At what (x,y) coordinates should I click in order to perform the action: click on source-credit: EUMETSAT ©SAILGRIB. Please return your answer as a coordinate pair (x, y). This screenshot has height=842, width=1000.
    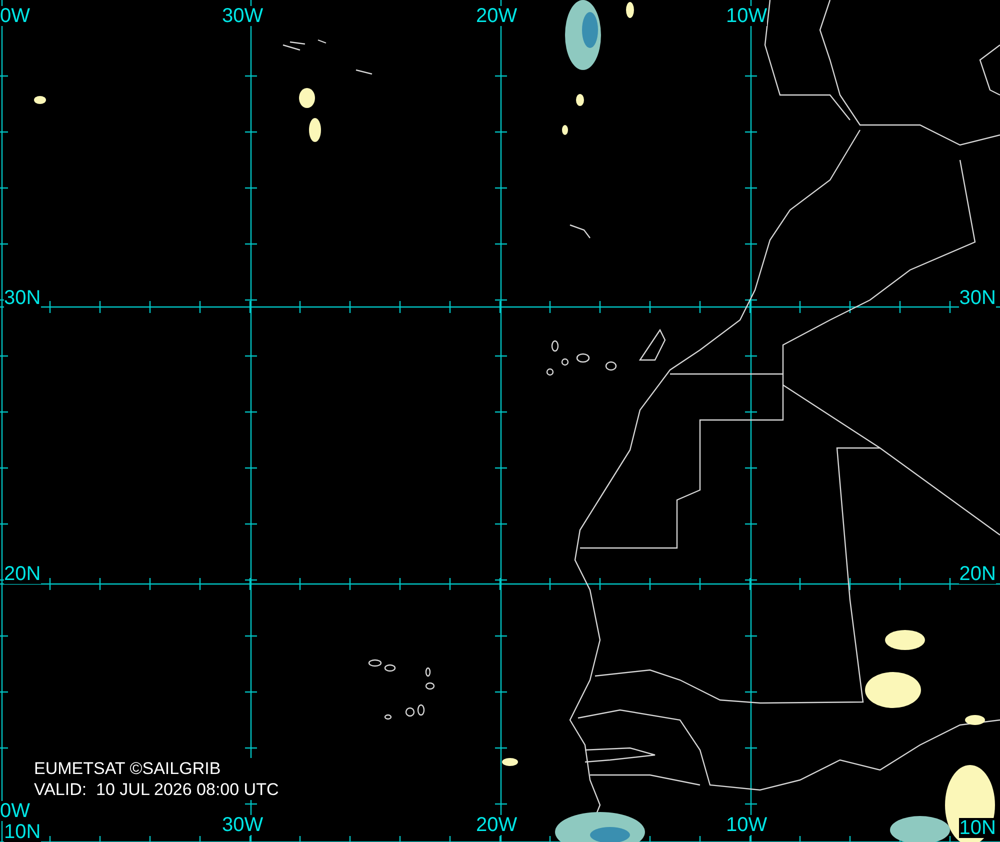
    Looking at the image, I should click on (128, 768).